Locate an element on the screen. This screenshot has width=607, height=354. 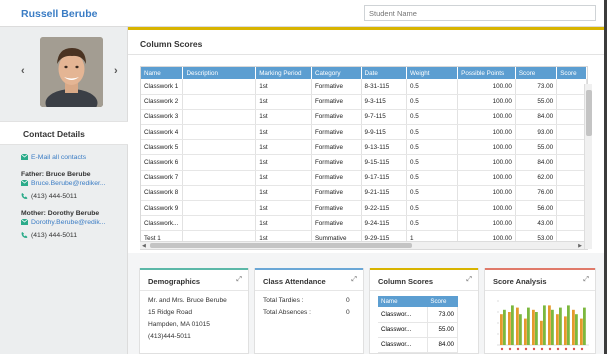
mini-cell: 84.00 is located at coordinates (443, 345).